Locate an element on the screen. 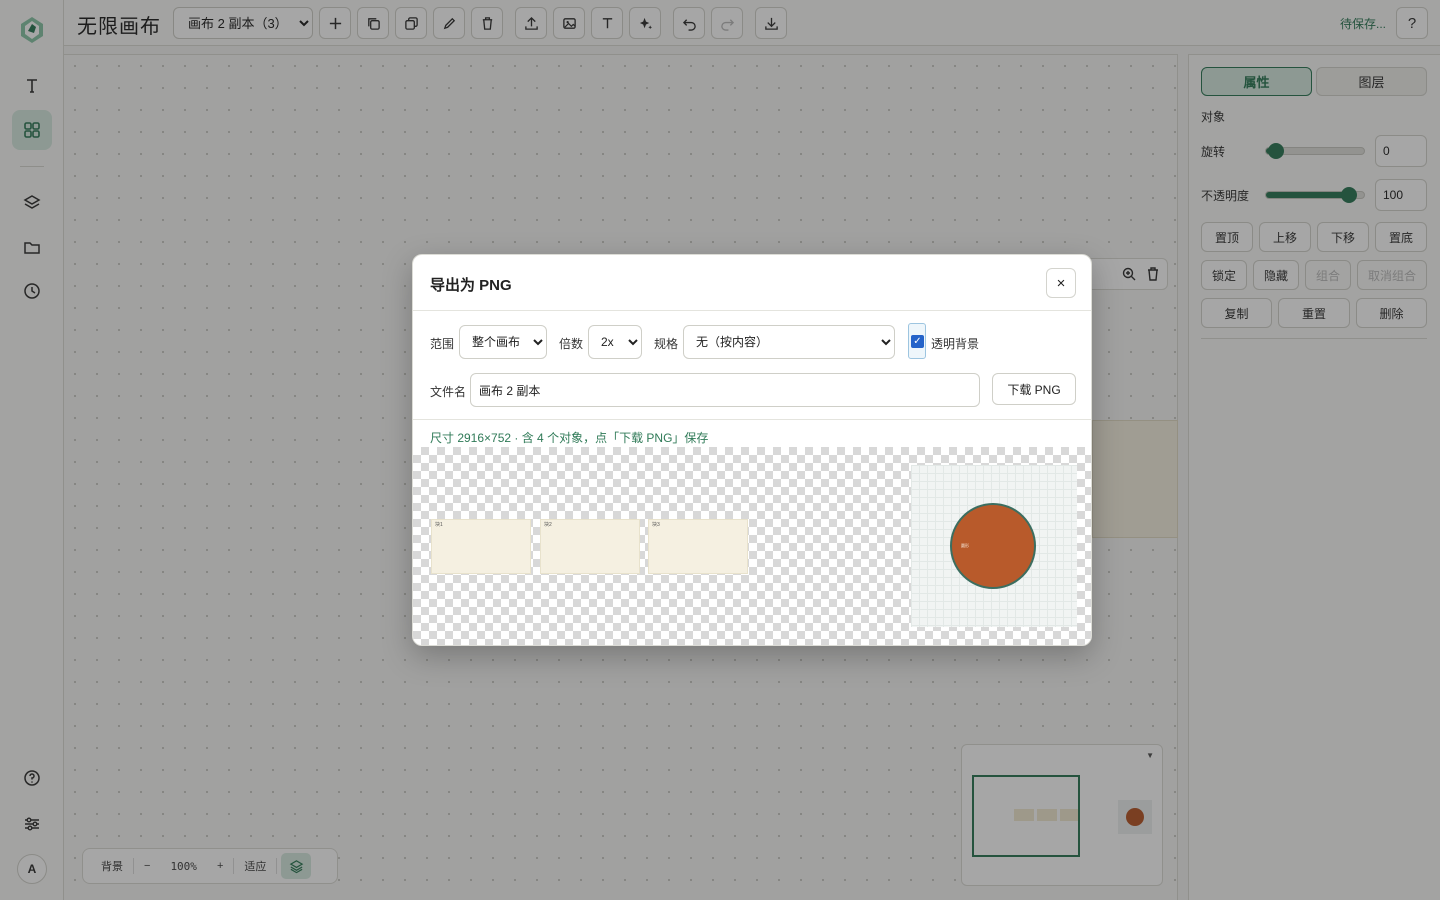 Image resolution: width=1440 pixels, height=900 pixels. preview-circle: 圆形 is located at coordinates (993, 546).